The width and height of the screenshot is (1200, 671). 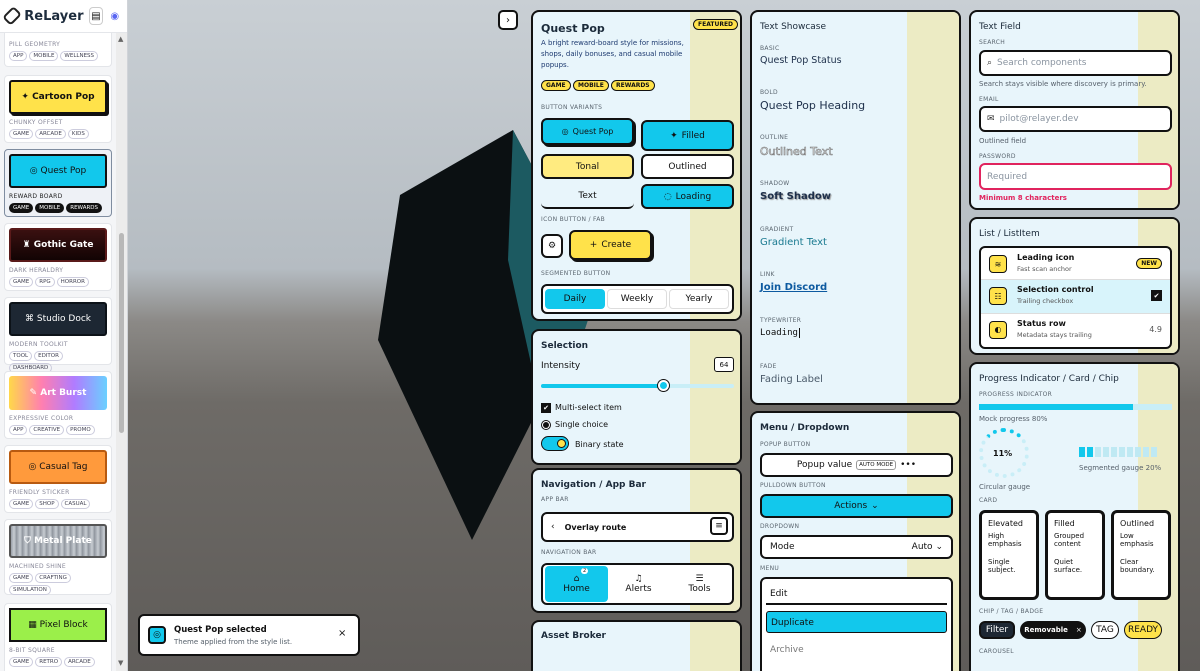 I want to click on password-placeholder: Required, so click(x=1007, y=176).